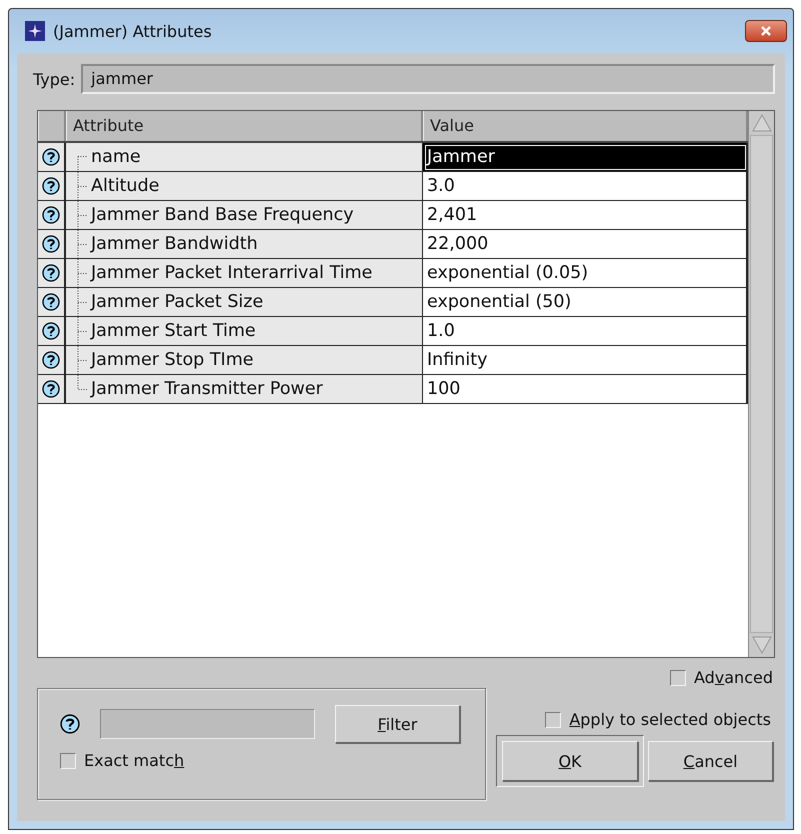 The width and height of the screenshot is (801, 834). I want to click on attribute-name: Jammer Band Base Frequency, so click(222, 215).